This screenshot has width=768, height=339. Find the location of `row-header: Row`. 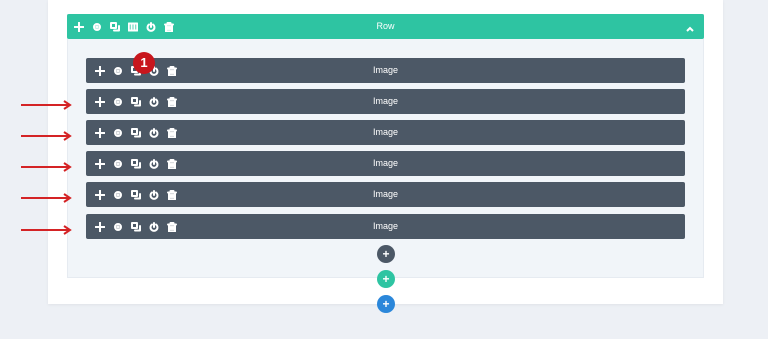

row-header: Row is located at coordinates (385, 26).